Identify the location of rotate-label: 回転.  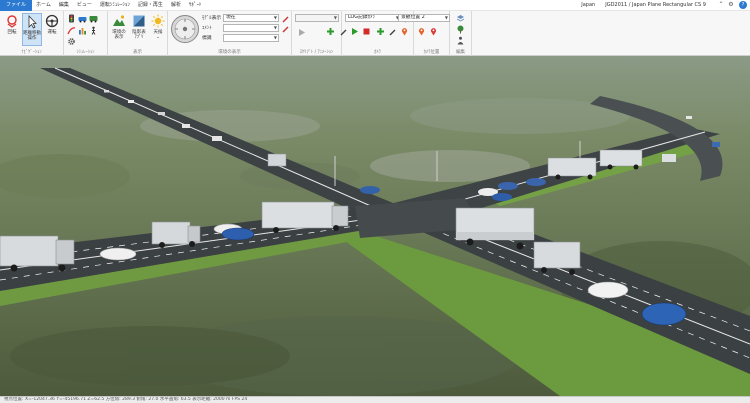
(12, 32).